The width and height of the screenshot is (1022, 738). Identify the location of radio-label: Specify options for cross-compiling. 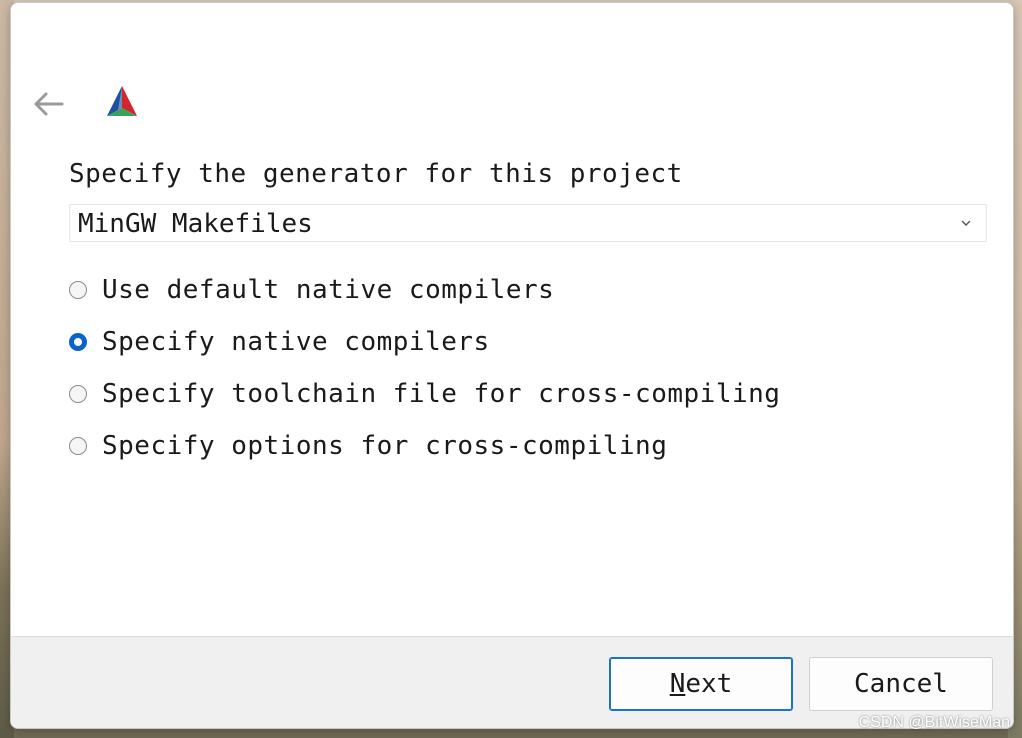
(385, 446).